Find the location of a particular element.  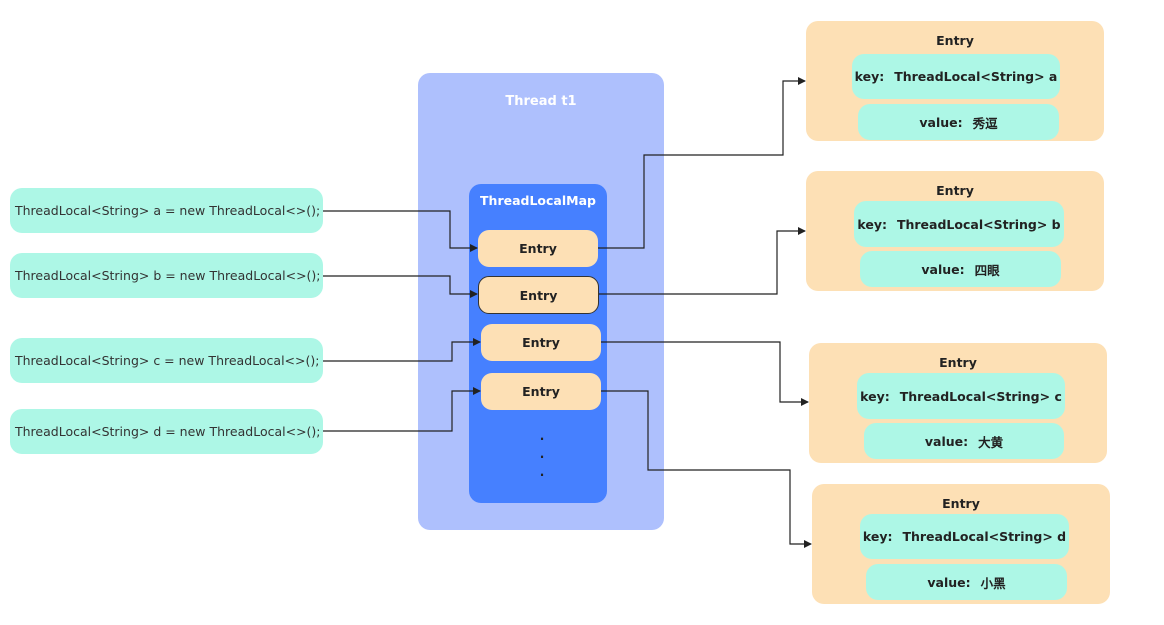

connector-entry1-to-detail-a is located at coordinates (702, 163).